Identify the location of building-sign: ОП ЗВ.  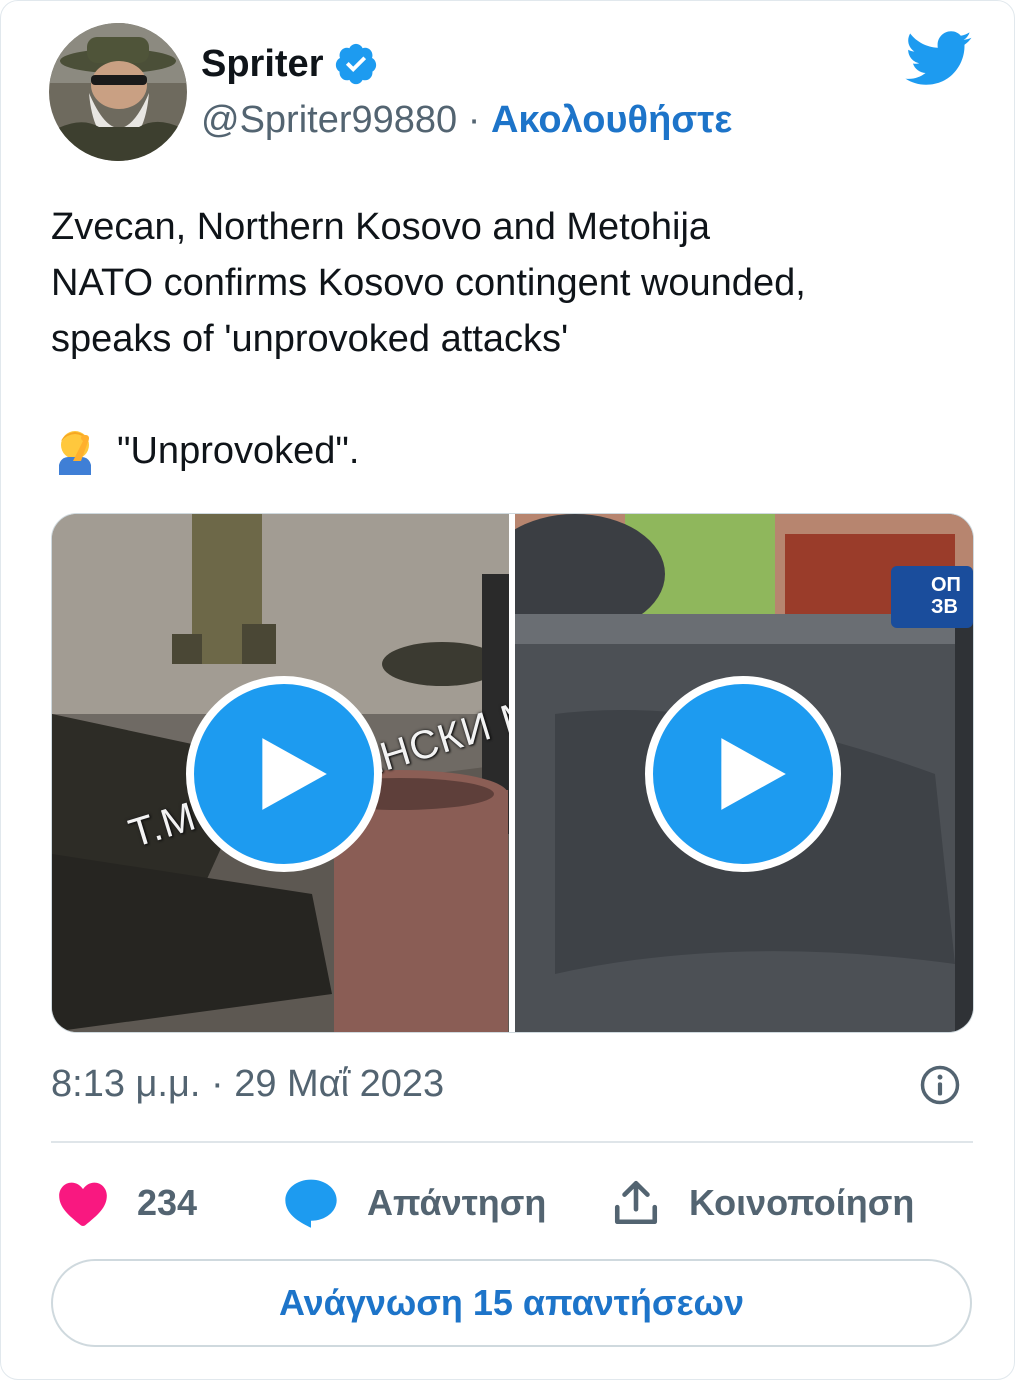
(932, 597).